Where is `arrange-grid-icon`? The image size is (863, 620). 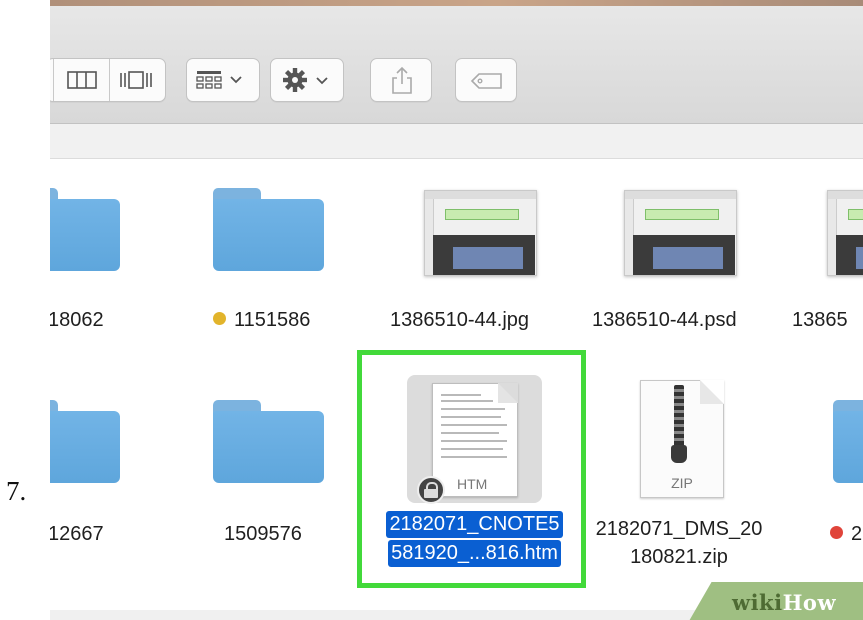
arrange-grid-icon is located at coordinates (219, 80).